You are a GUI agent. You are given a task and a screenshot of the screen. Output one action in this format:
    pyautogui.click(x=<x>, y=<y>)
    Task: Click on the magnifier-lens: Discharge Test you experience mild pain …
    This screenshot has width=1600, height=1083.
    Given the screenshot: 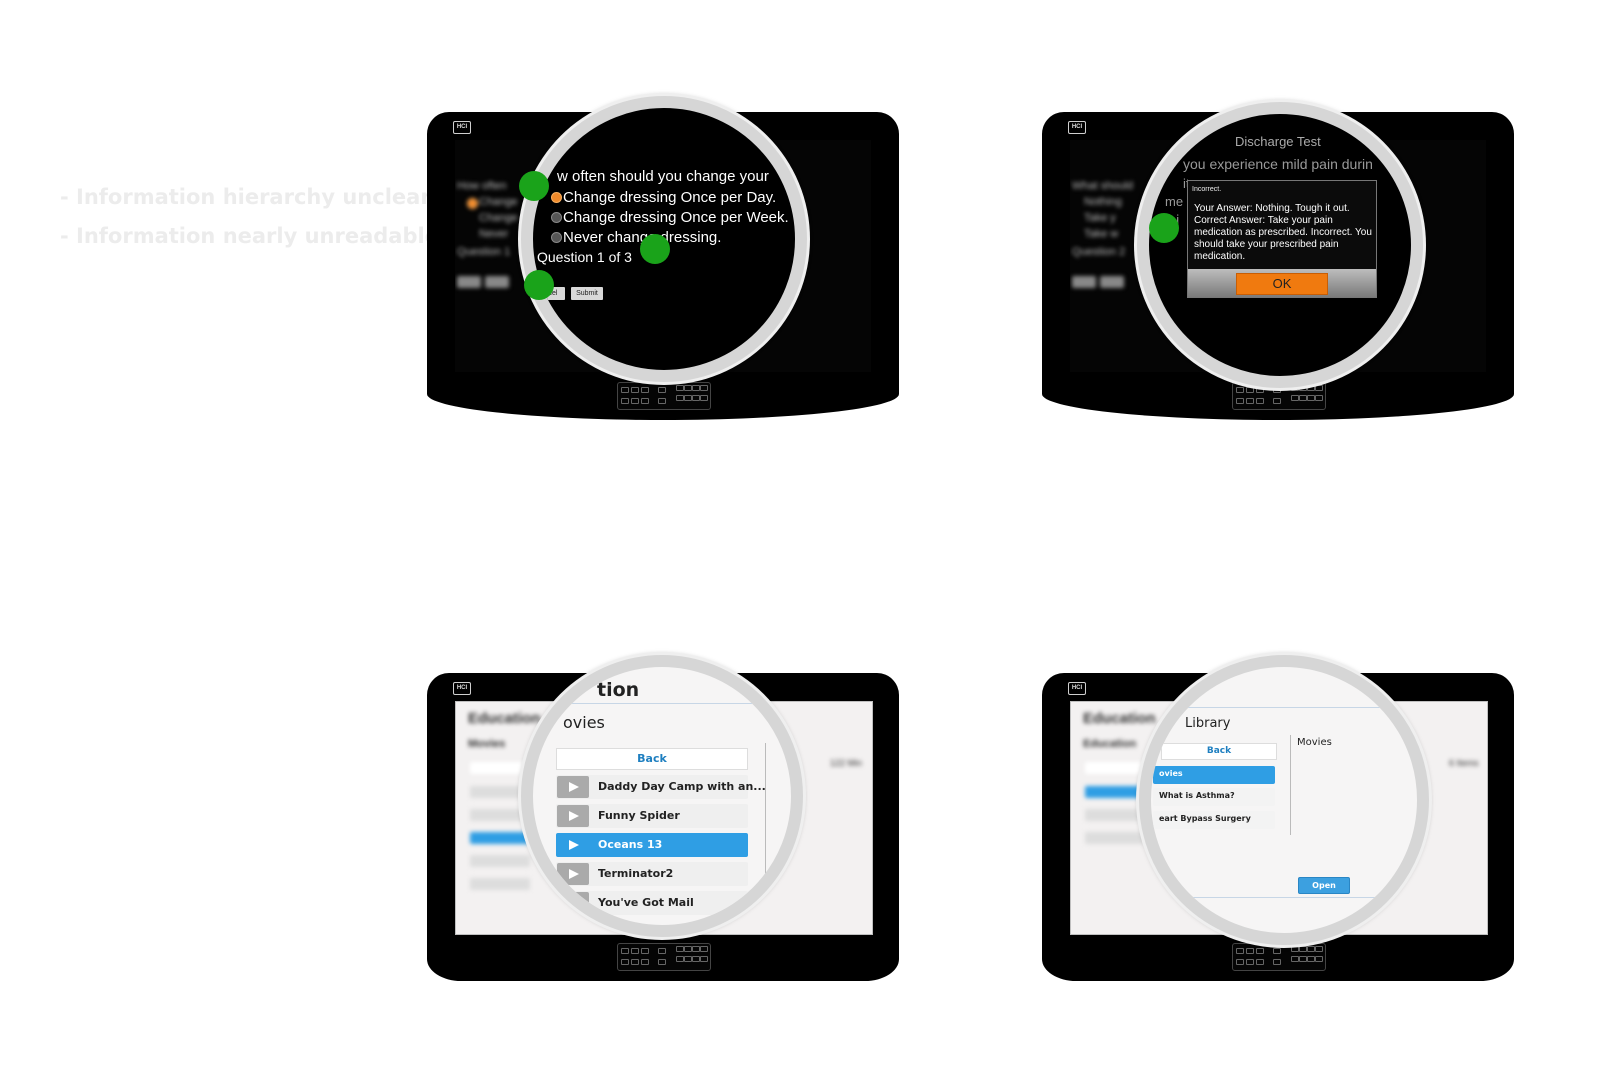 What is the action you would take?
    pyautogui.click(x=1280, y=245)
    